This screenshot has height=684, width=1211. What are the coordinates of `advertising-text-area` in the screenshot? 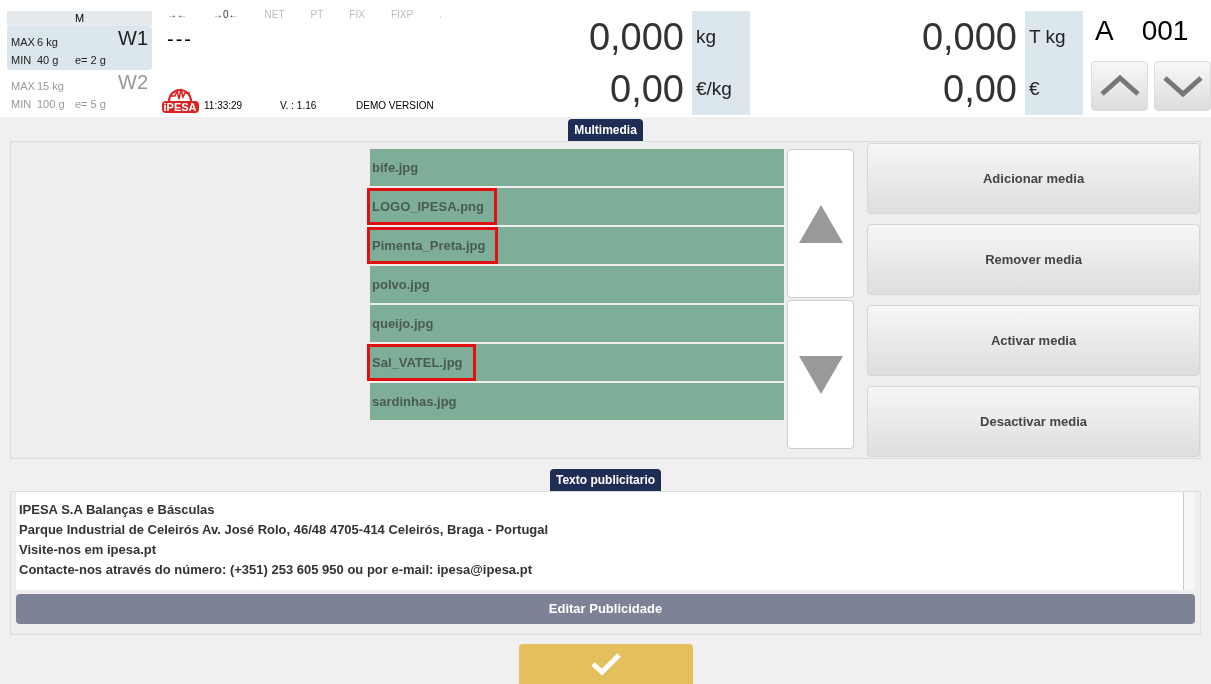 It's located at (605, 541).